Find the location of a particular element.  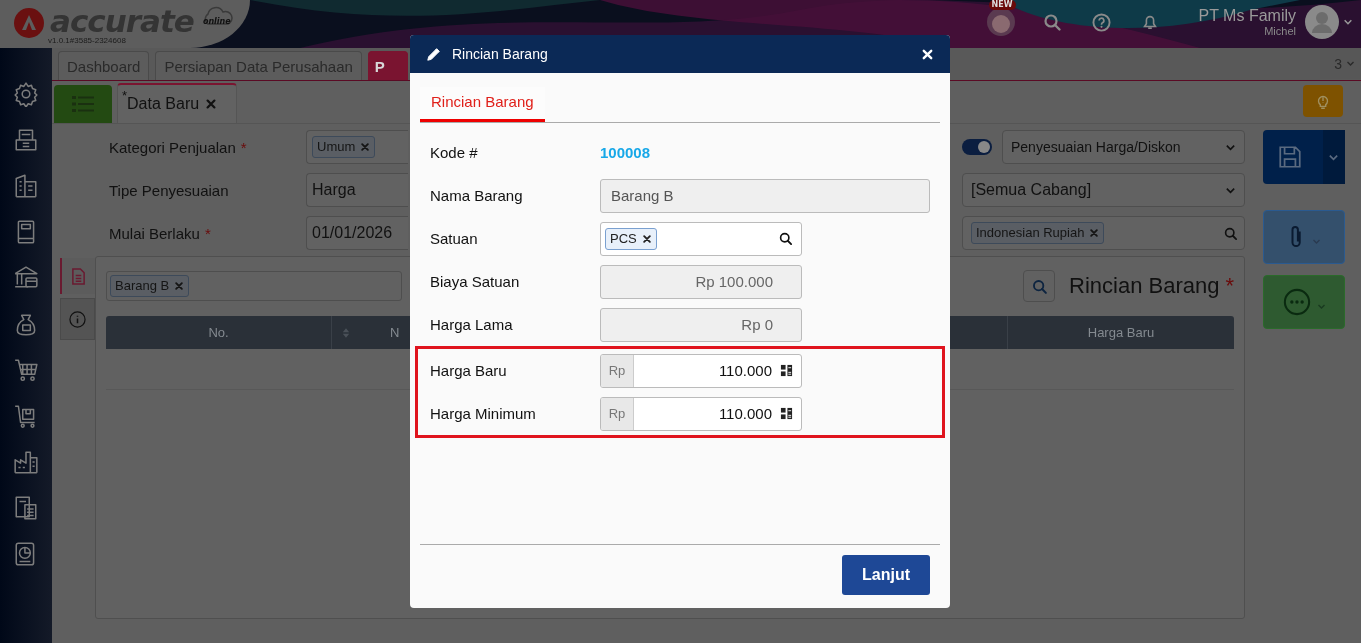

save-icon is located at coordinates (1289, 157).